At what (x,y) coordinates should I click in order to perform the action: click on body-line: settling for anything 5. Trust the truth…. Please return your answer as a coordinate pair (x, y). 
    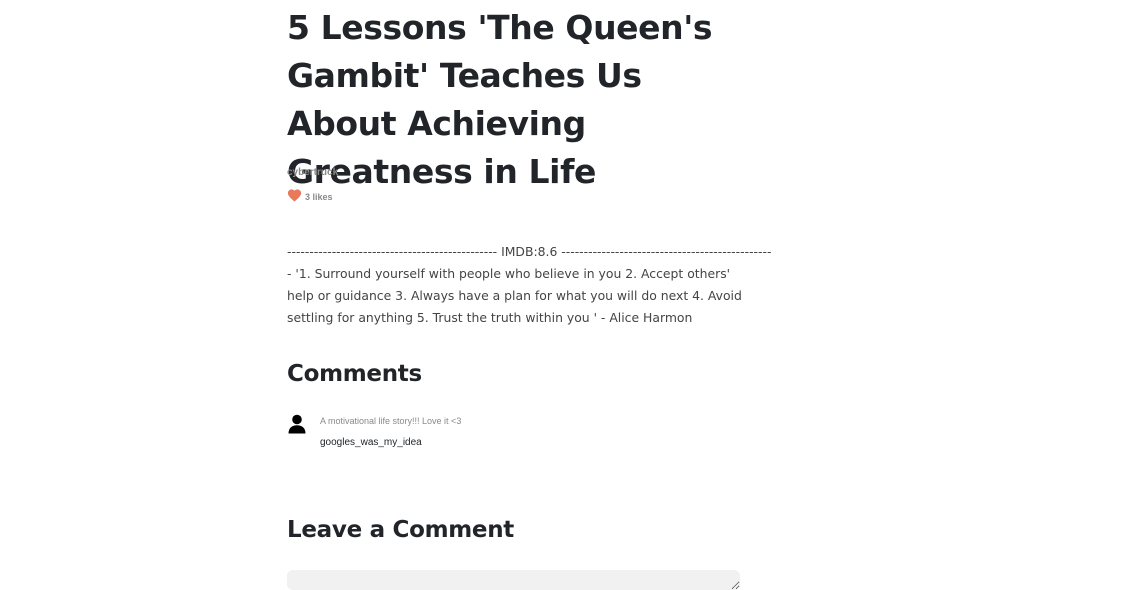
    Looking at the image, I should click on (490, 317).